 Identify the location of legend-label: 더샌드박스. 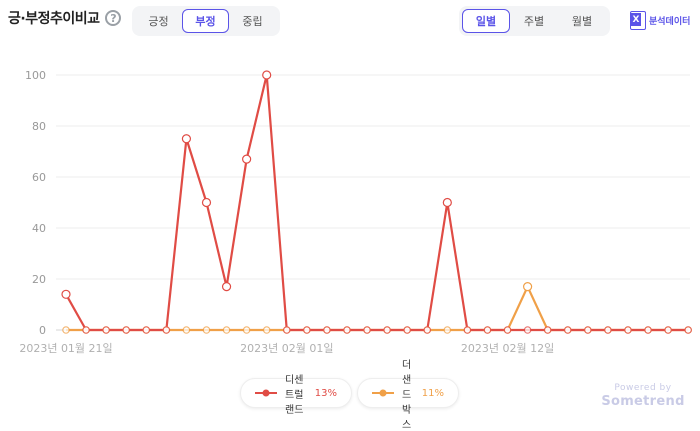
(407, 395).